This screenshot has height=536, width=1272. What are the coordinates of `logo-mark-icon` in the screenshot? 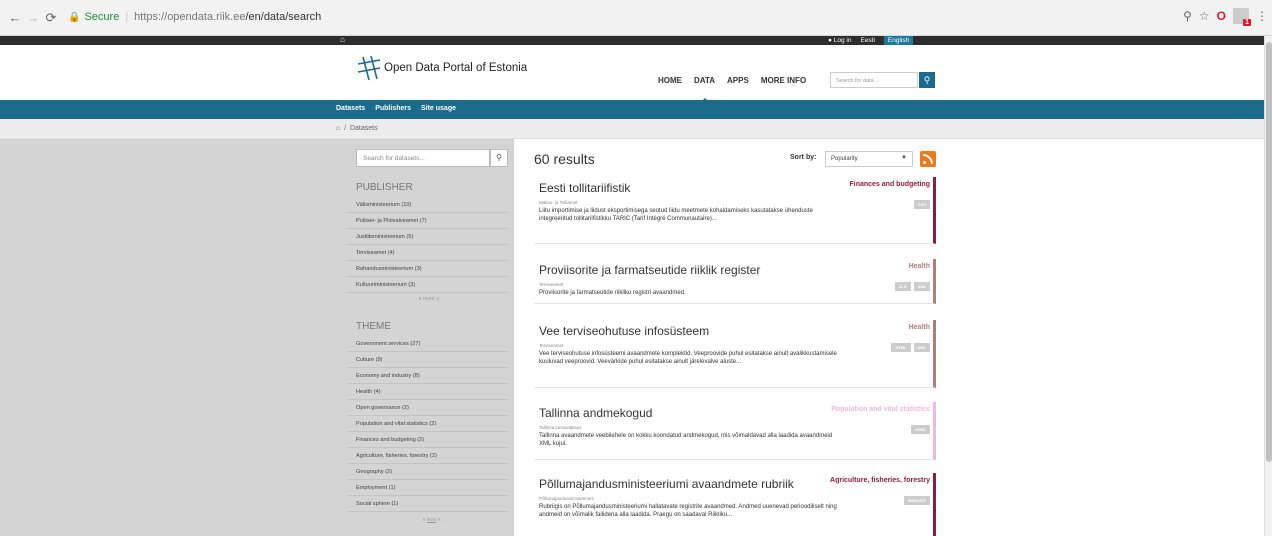 It's located at (369, 68).